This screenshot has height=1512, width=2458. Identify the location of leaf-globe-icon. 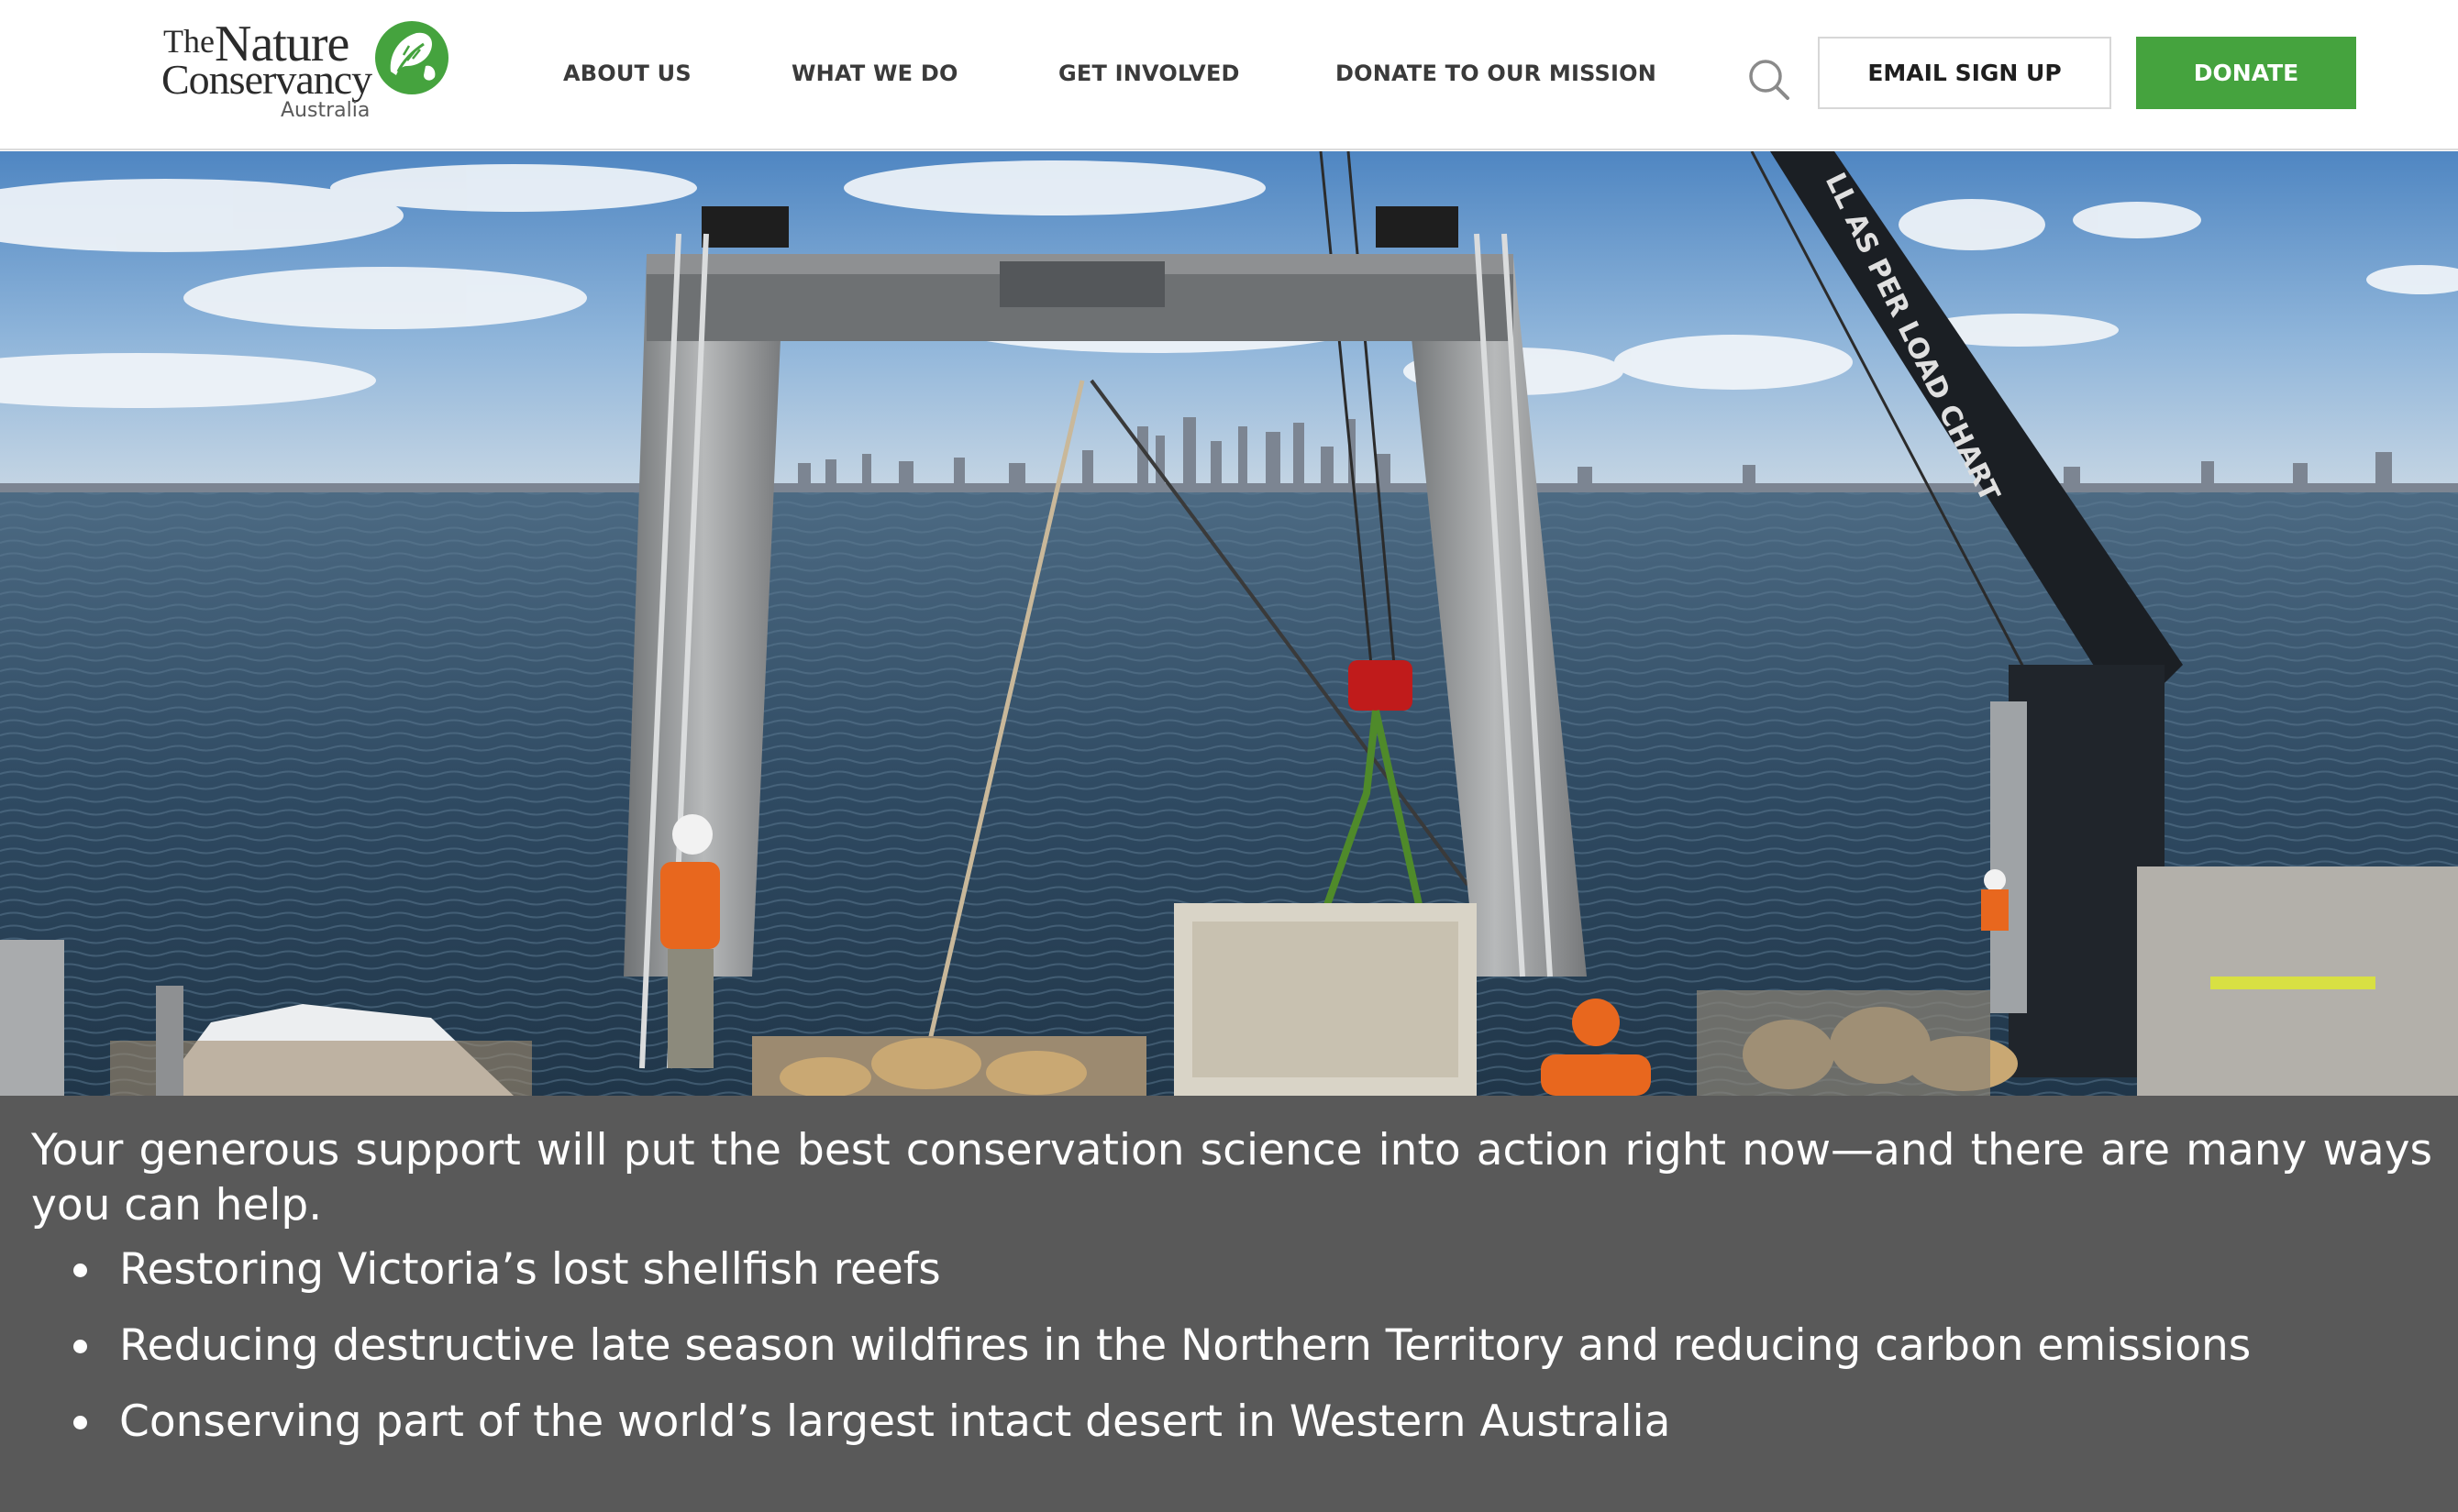
(411, 57).